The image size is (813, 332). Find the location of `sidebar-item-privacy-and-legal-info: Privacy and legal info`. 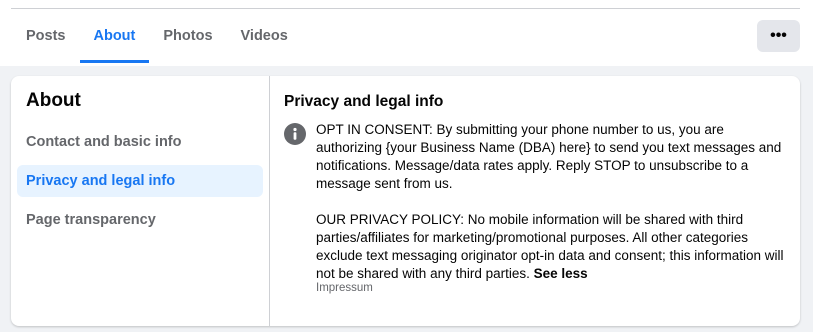

sidebar-item-privacy-and-legal-info: Privacy and legal info is located at coordinates (140, 181).